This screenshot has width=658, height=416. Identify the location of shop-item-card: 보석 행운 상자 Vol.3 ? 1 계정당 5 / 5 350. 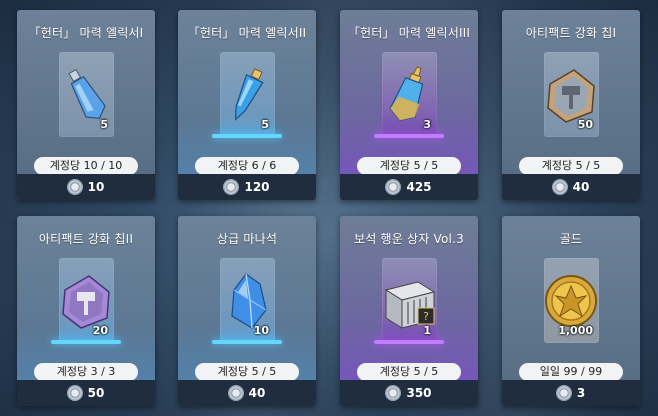
(409, 311).